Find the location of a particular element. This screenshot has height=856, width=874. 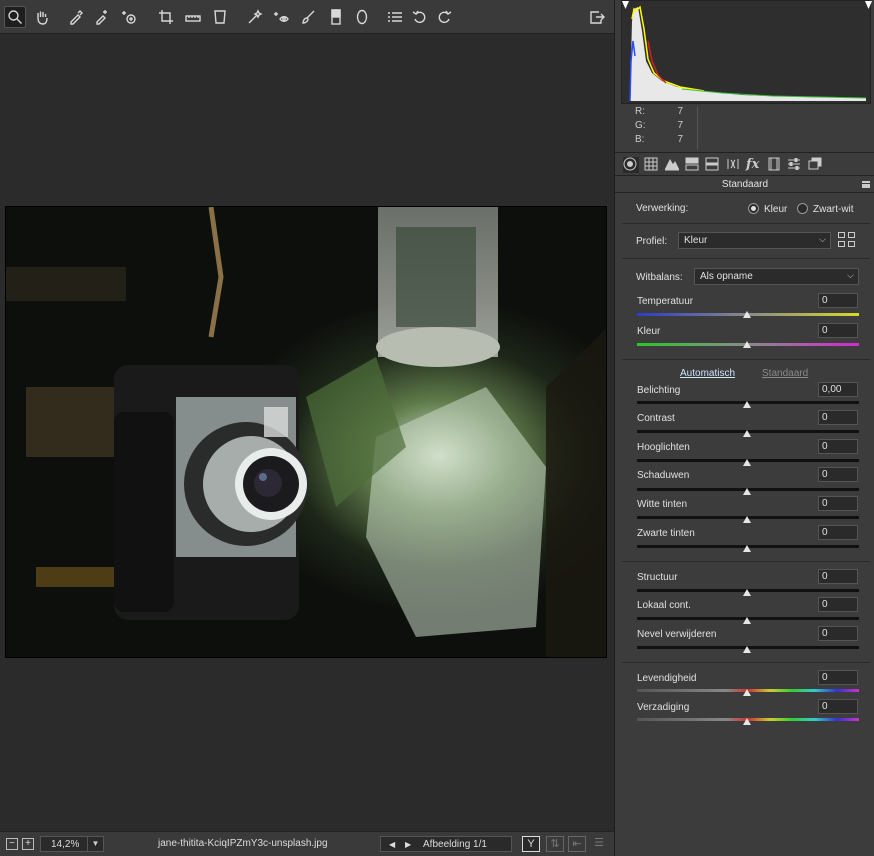

graduated-filter-tool-button is located at coordinates (336, 17).